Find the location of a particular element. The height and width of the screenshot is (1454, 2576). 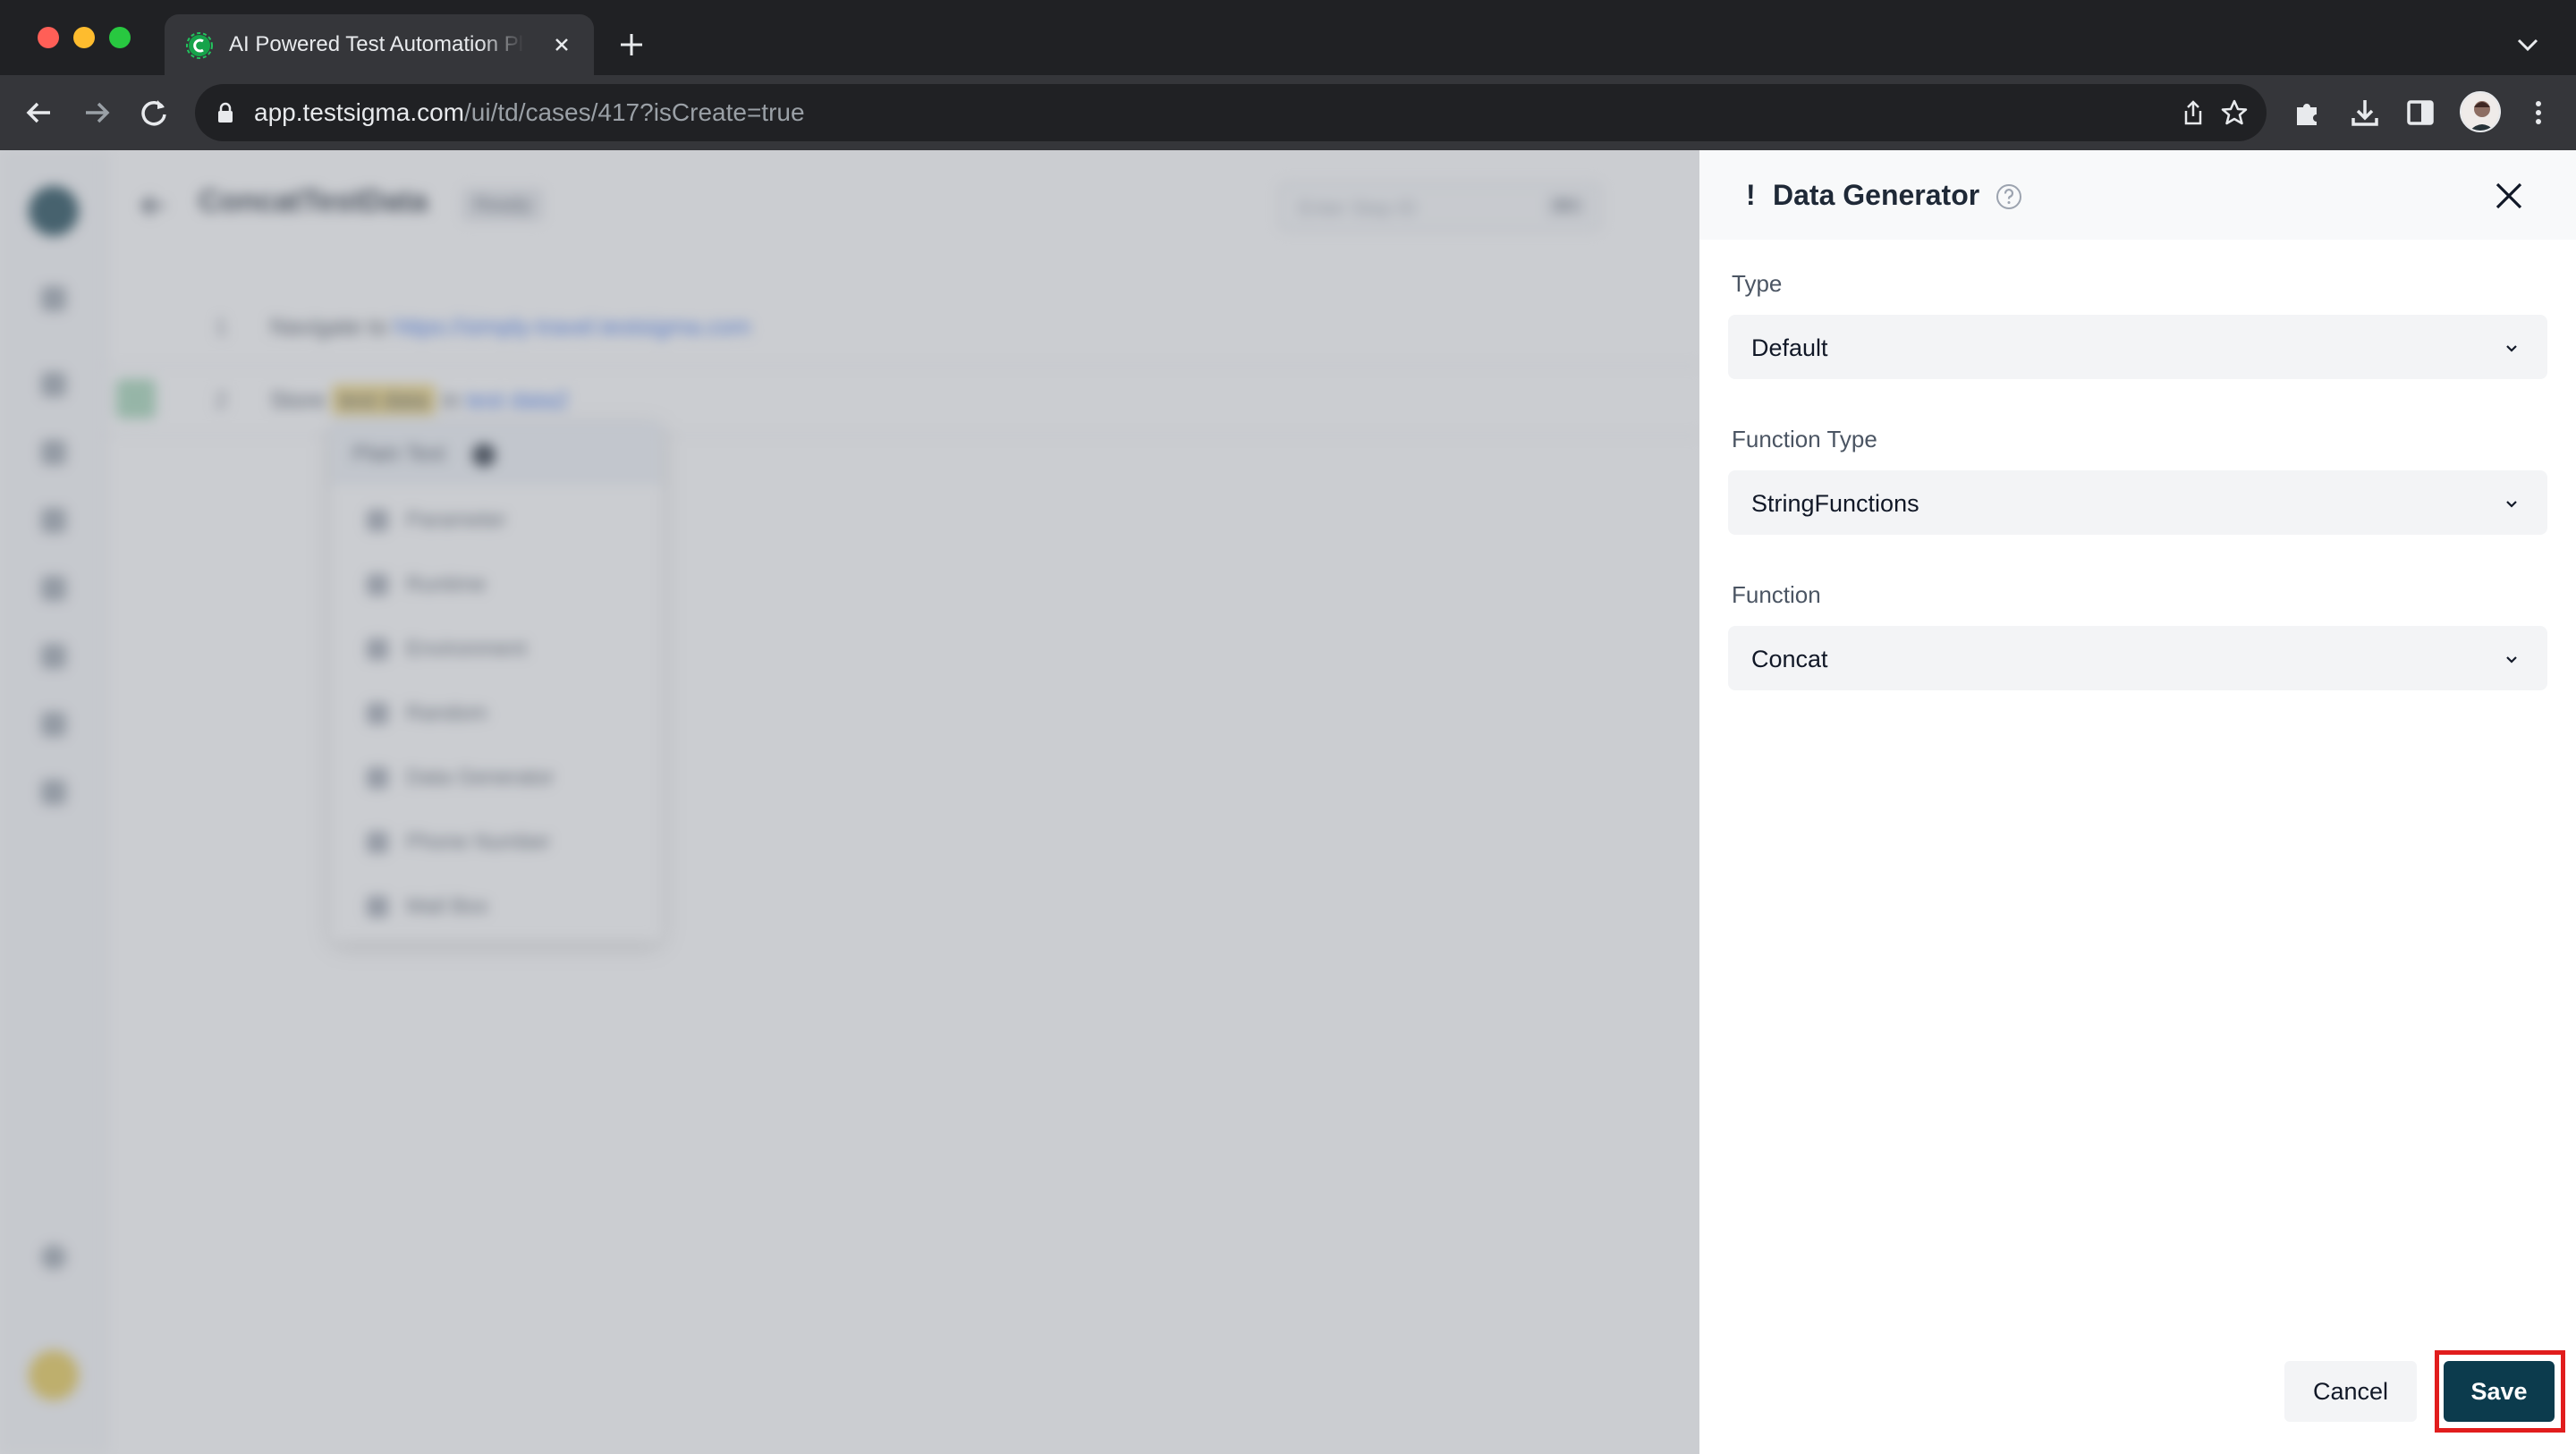

lock-icon is located at coordinates (225, 112).